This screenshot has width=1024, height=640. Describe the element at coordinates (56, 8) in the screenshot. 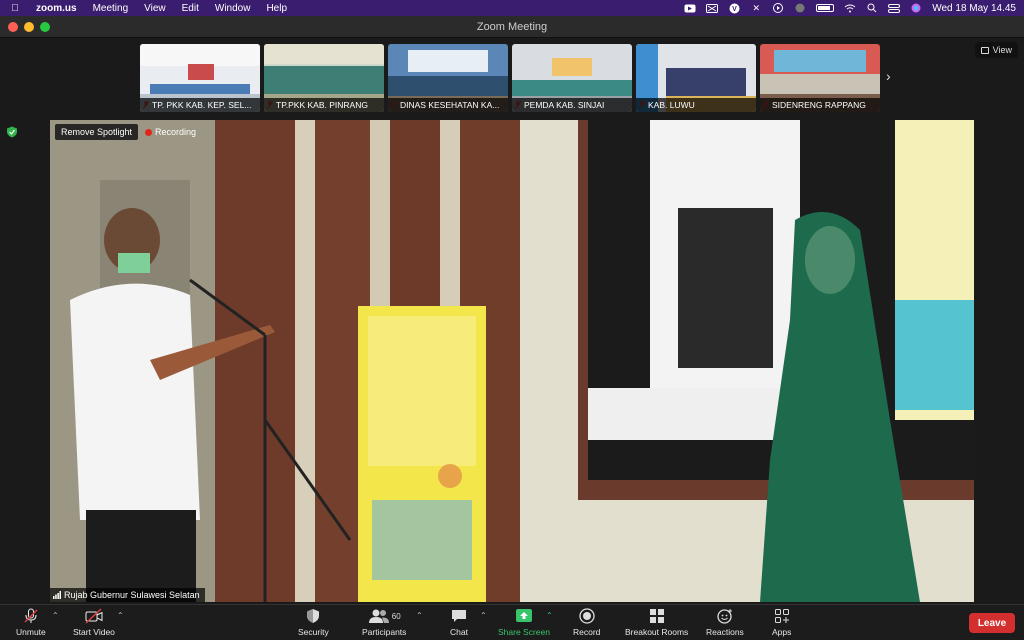

I see `menu-app-name: zoom.us` at that location.